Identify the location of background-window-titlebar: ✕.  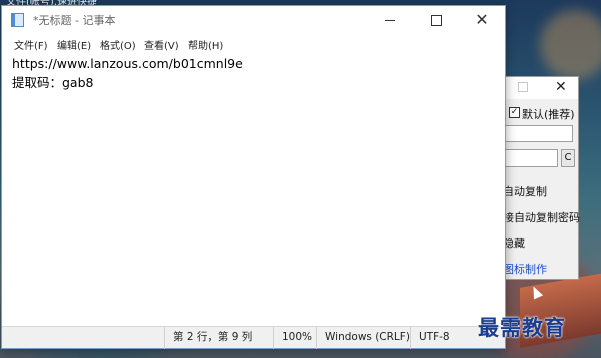
(540, 88).